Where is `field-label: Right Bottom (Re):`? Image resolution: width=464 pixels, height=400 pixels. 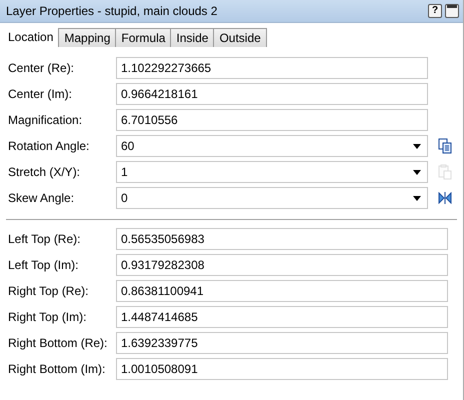 field-label: Right Bottom (Re): is located at coordinates (58, 343).